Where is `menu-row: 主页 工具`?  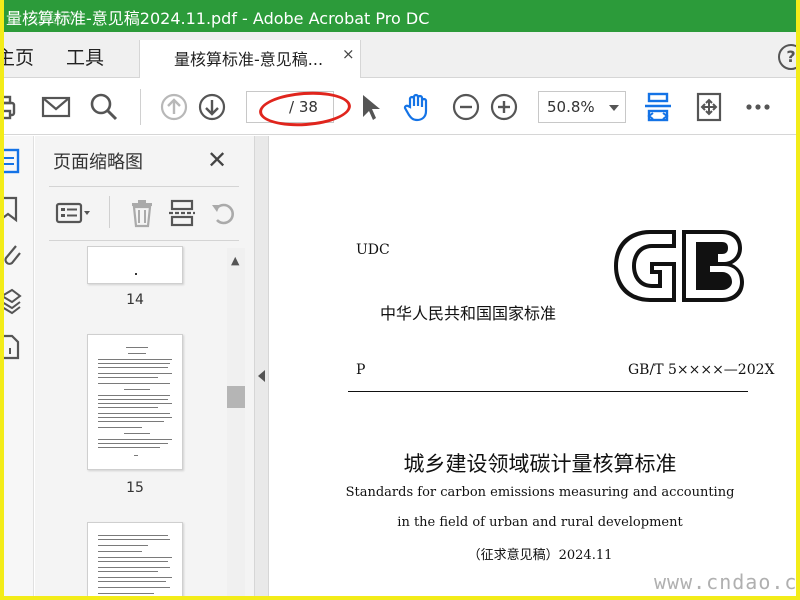 menu-row: 主页 工具 is located at coordinates (400, 55).